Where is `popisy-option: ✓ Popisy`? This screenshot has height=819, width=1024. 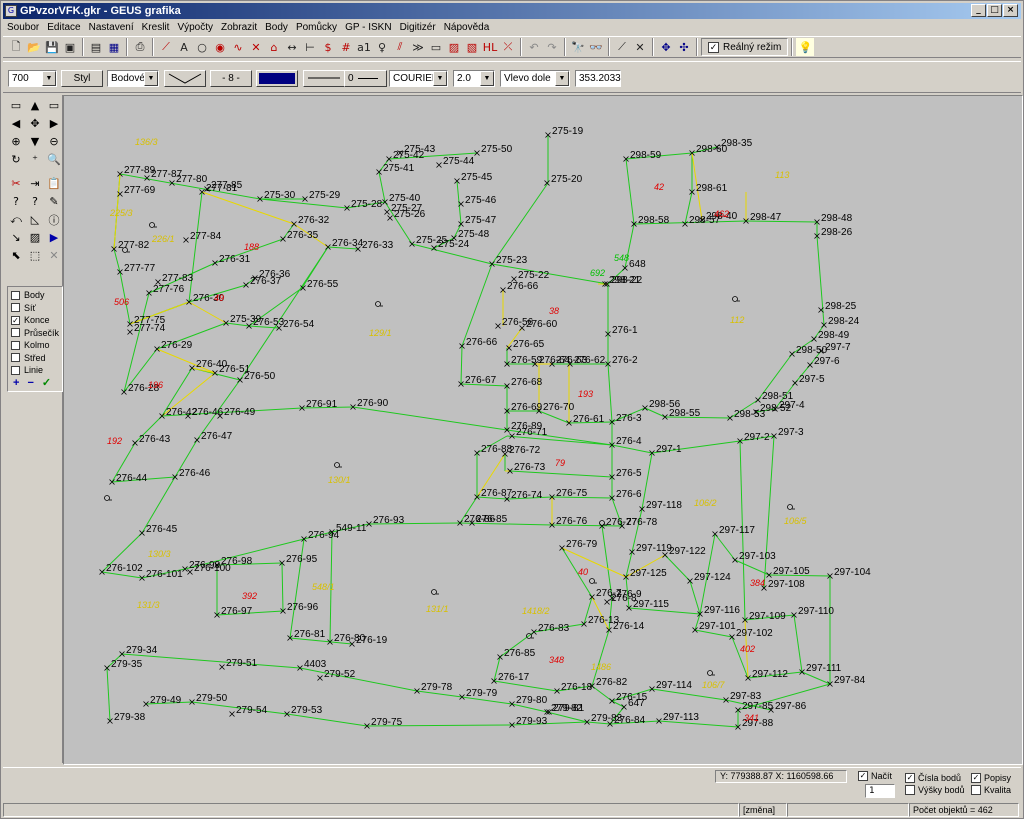 popisy-option: ✓ Popisy is located at coordinates (991, 778).